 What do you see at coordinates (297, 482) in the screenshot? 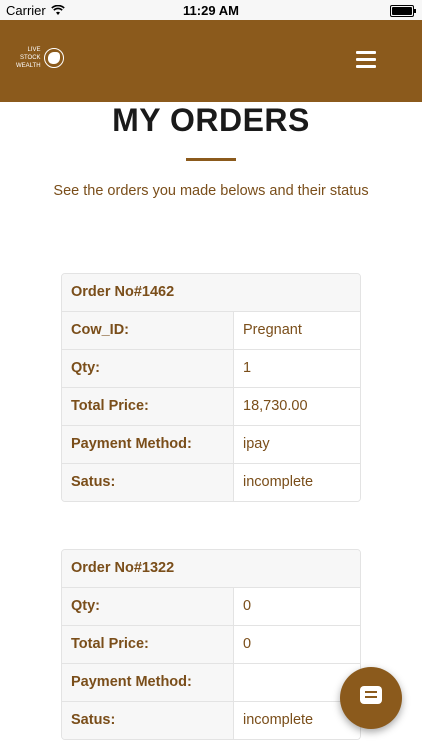
I see `order-field-value: incomplete` at bounding box center [297, 482].